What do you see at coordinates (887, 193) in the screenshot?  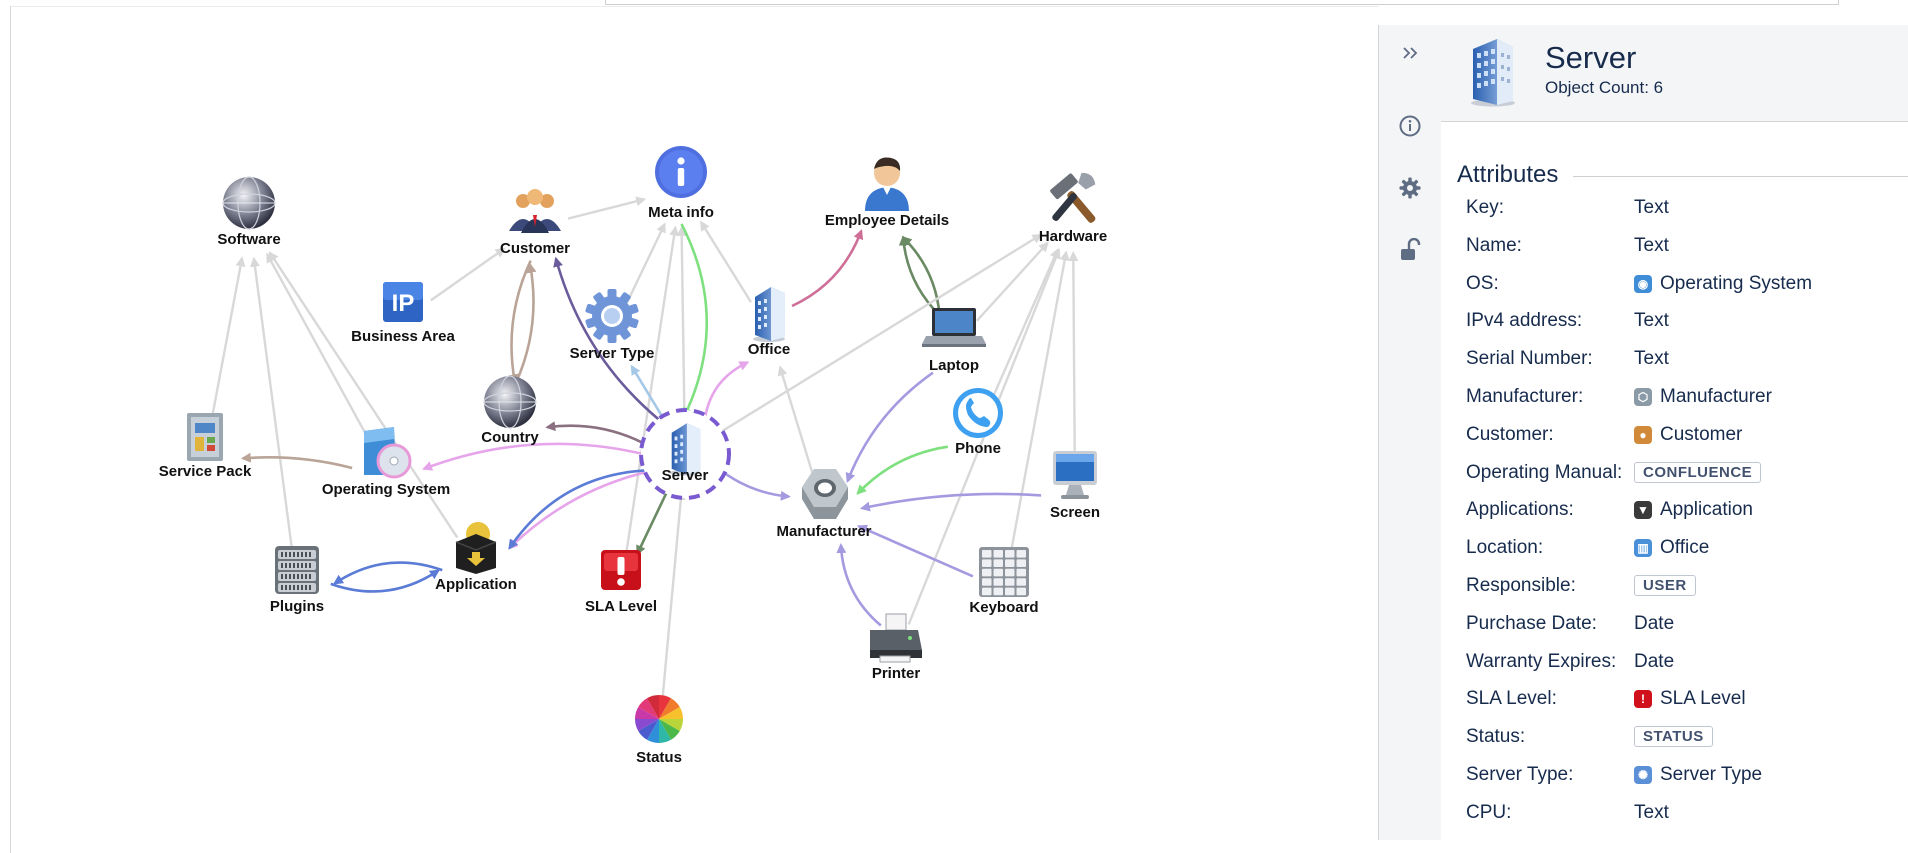 I see `node-employee: Employee Details` at bounding box center [887, 193].